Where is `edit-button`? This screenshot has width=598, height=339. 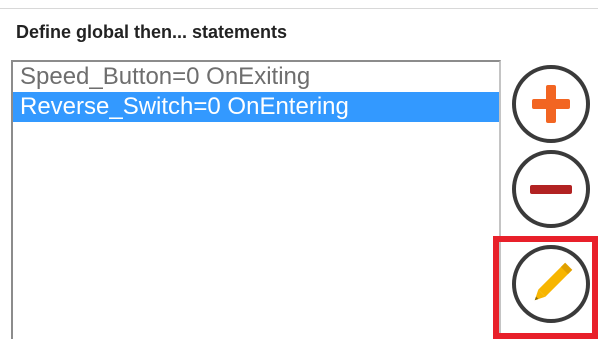
edit-button is located at coordinates (551, 284).